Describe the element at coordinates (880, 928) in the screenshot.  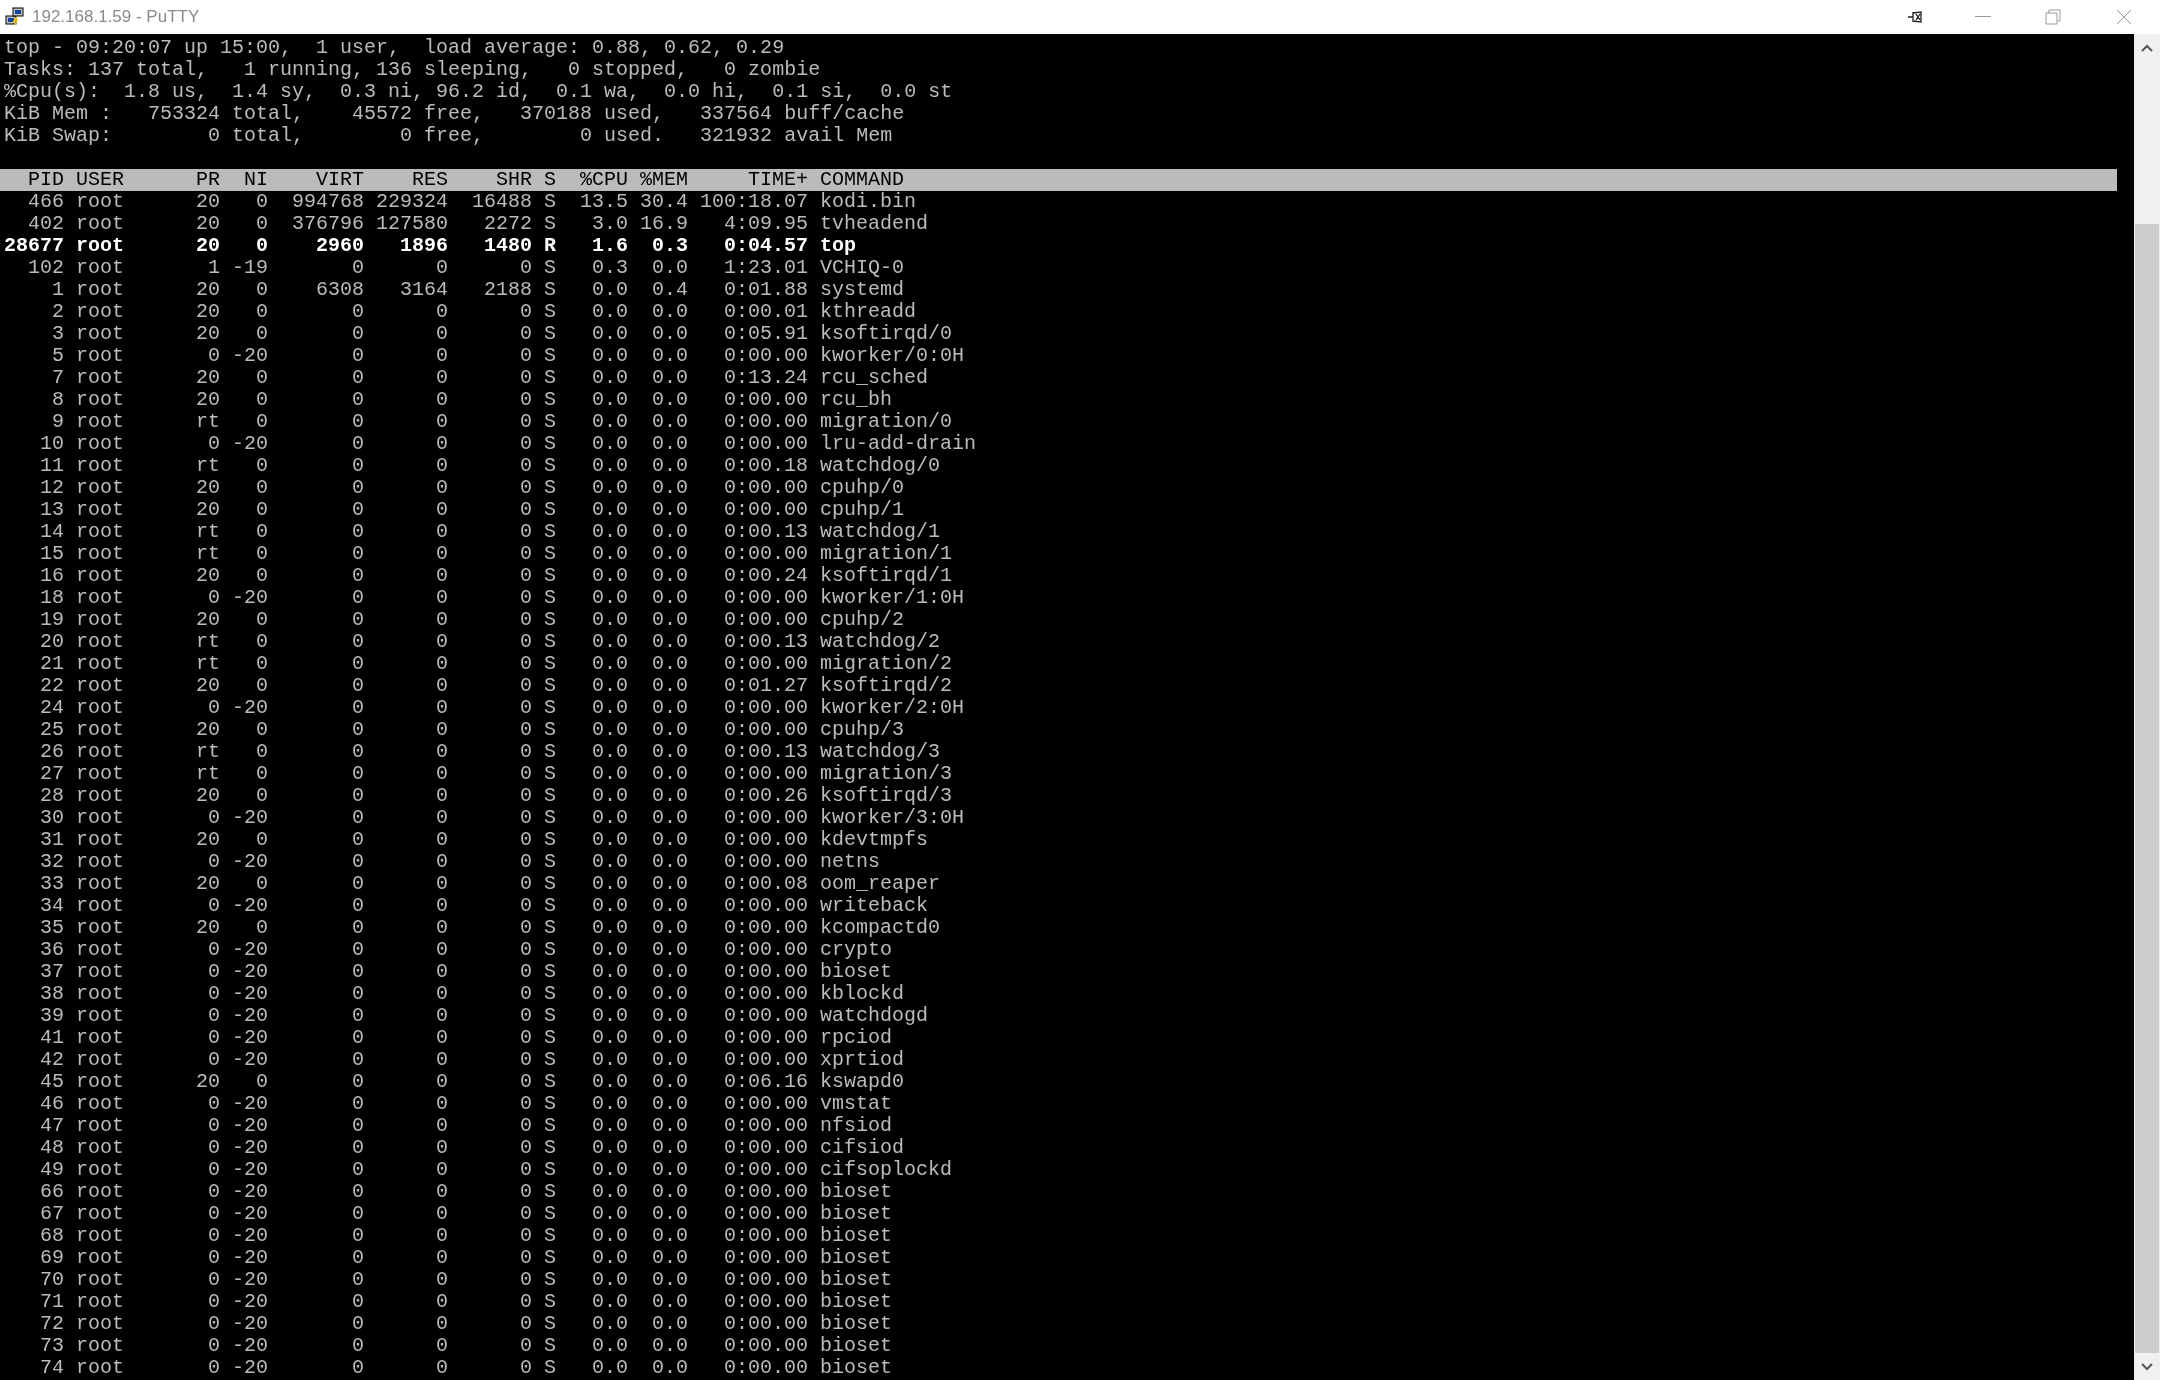
I see `table-cell: kcompactd0` at that location.